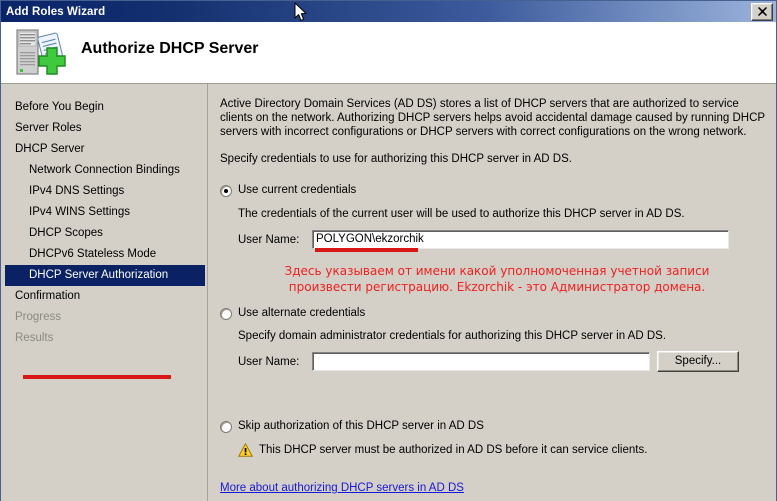 Image resolution: width=777 pixels, height=501 pixels. What do you see at coordinates (297, 190) in the screenshot?
I see `radio-current-label: Use current credentials` at bounding box center [297, 190].